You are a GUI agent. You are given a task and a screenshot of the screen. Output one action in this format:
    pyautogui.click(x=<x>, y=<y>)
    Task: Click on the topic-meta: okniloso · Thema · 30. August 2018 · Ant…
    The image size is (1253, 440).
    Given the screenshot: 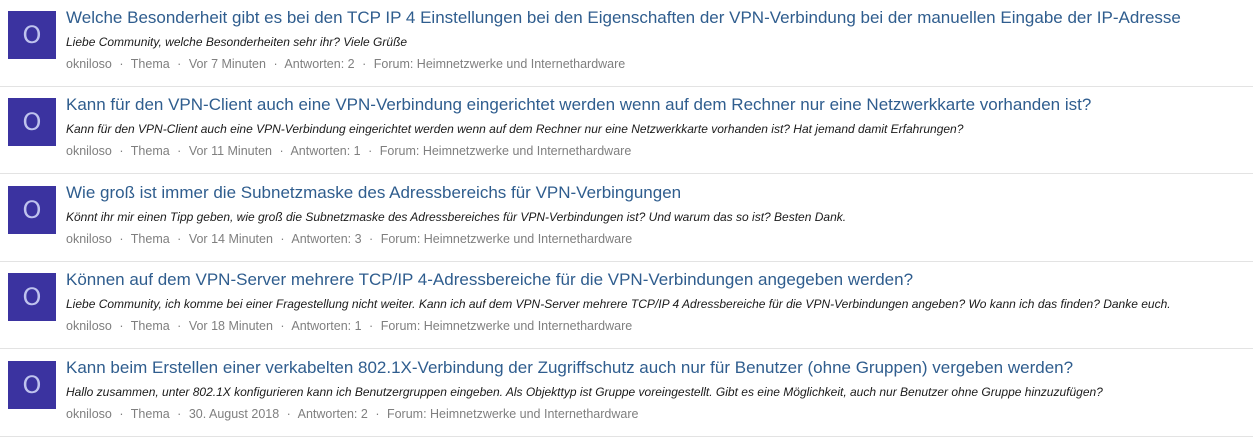 What is the action you would take?
    pyautogui.click(x=655, y=414)
    